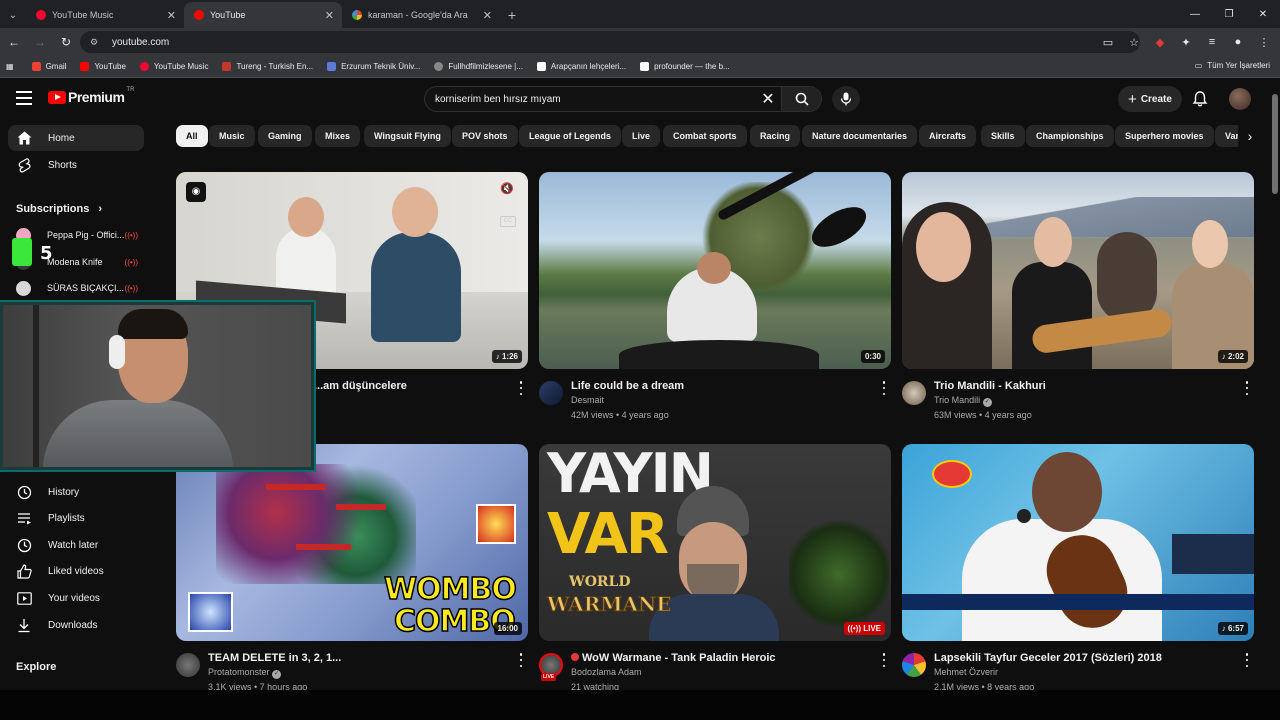 This screenshot has width=1280, height=720. I want to click on back-arrow-icon: ←, so click(14, 42).